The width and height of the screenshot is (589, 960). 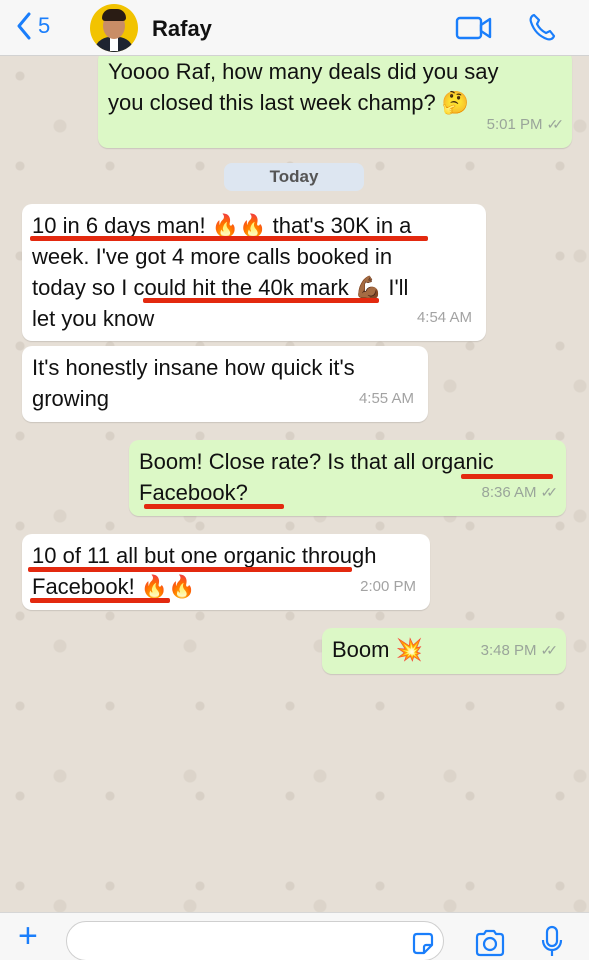 I want to click on message-input-bar: +, so click(x=294, y=936).